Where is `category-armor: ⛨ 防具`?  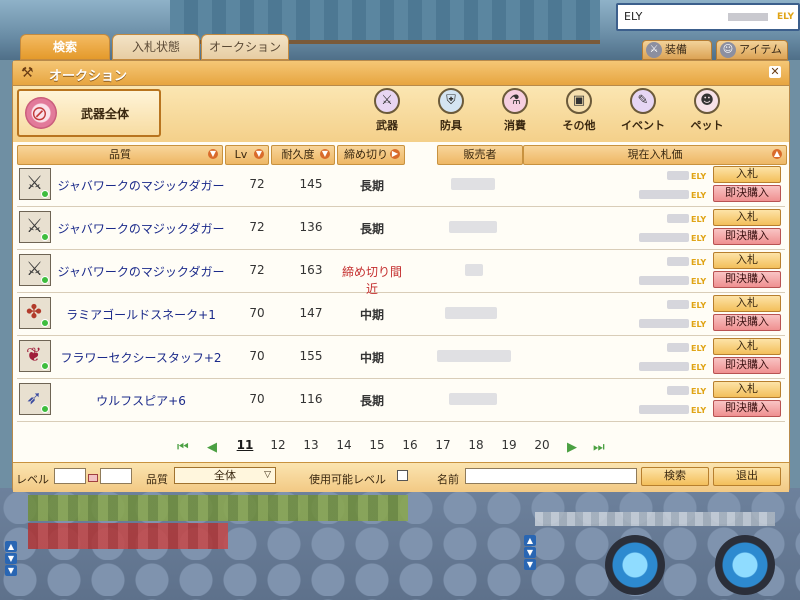 category-armor: ⛨ 防具 is located at coordinates (451, 113).